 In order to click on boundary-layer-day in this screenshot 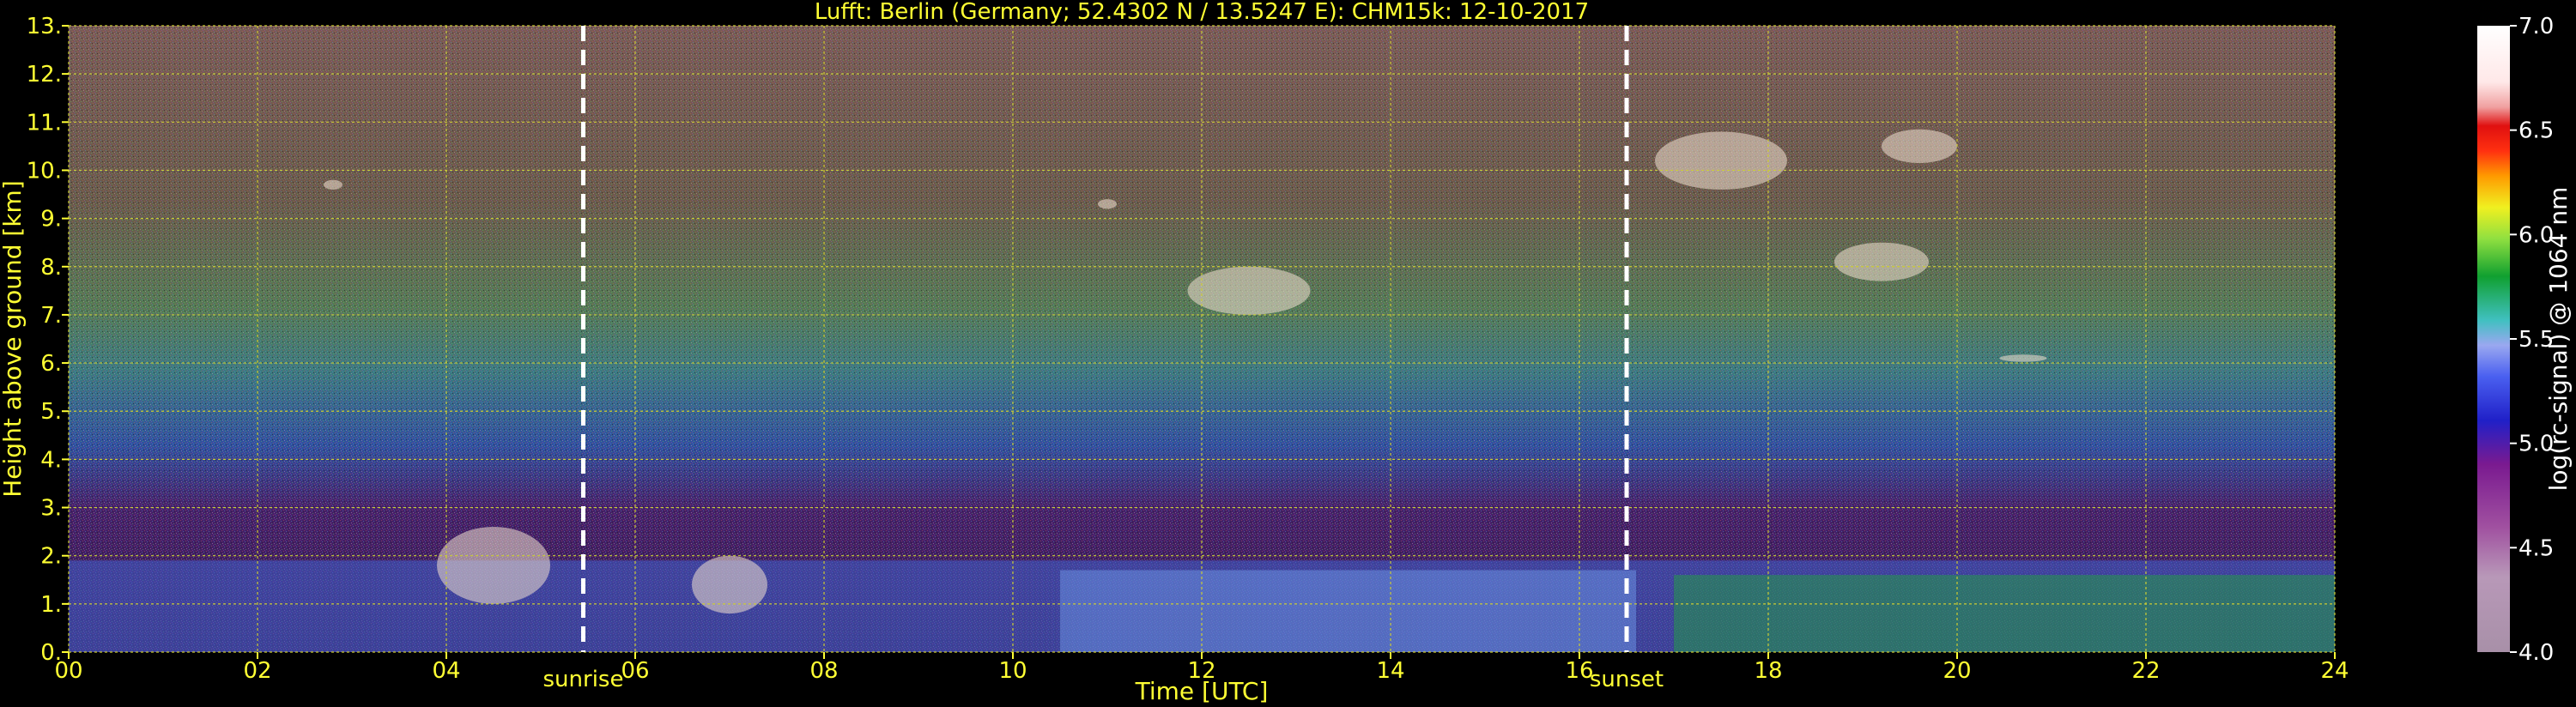, I will do `click(1348, 611)`.